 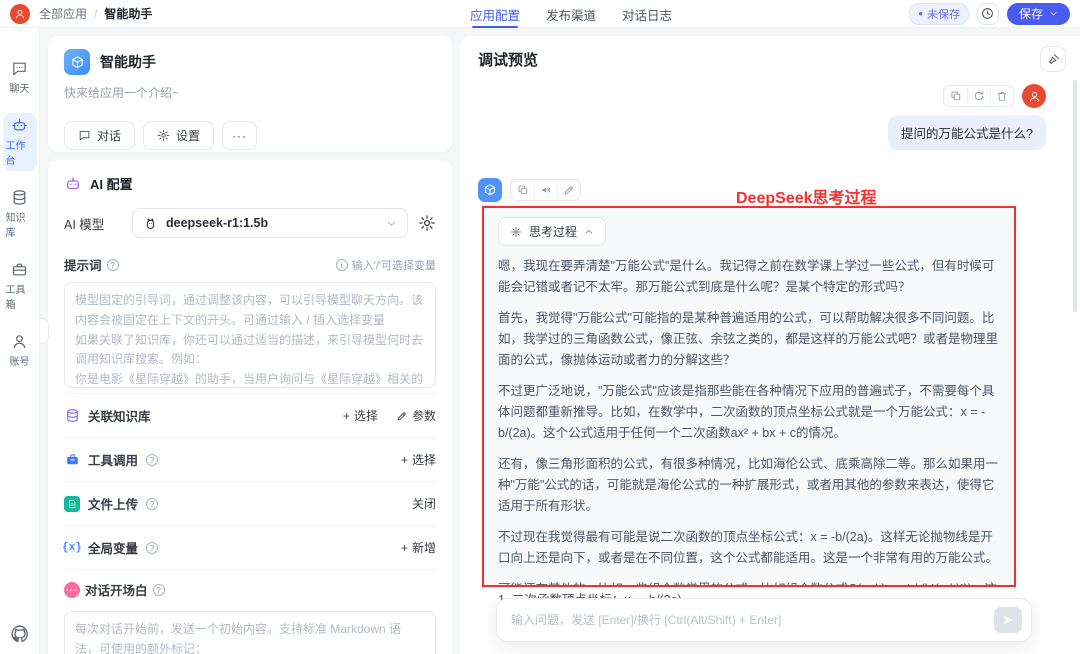 I want to click on prompt-label: 提示词, so click(x=83, y=266).